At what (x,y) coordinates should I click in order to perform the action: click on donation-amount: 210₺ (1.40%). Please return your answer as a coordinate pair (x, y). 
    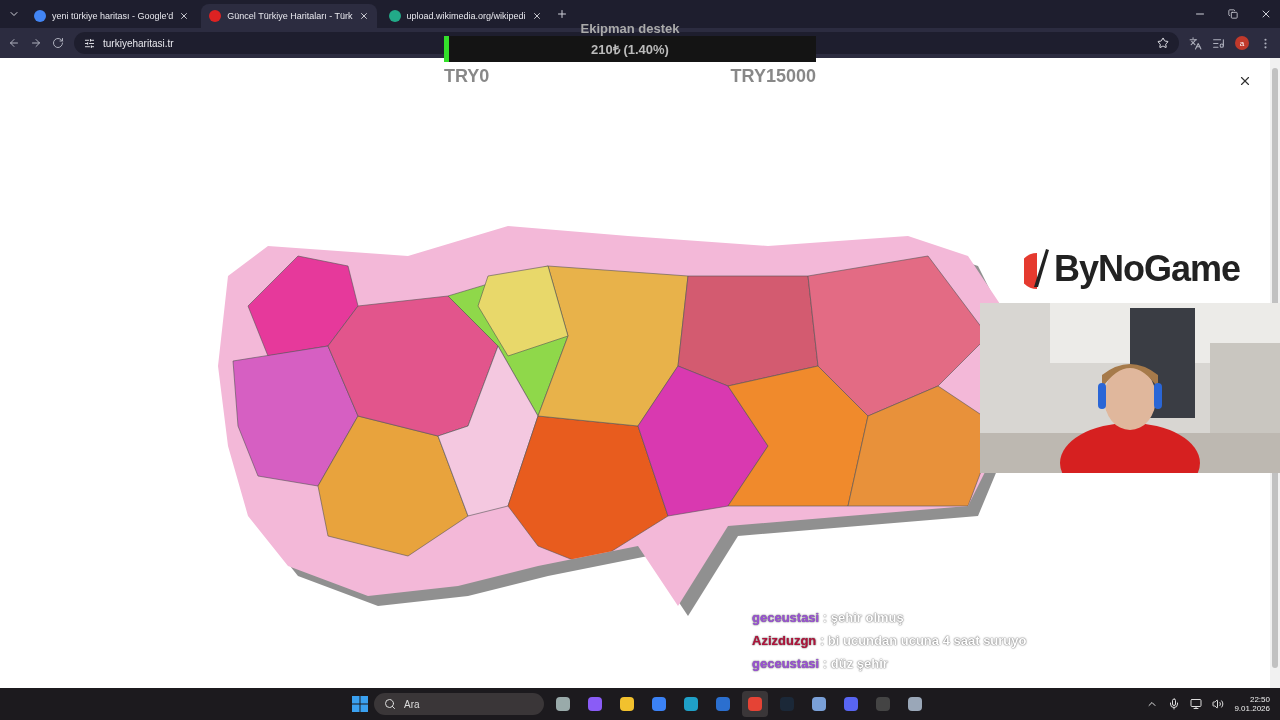
    Looking at the image, I should click on (630, 49).